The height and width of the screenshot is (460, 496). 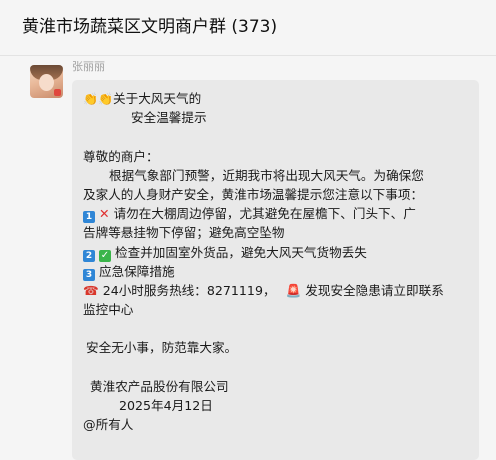 I want to click on item1-text: 请勿在大棚周边停留，尤其避免在屋檐下、门头下、广, so click(x=264, y=214).